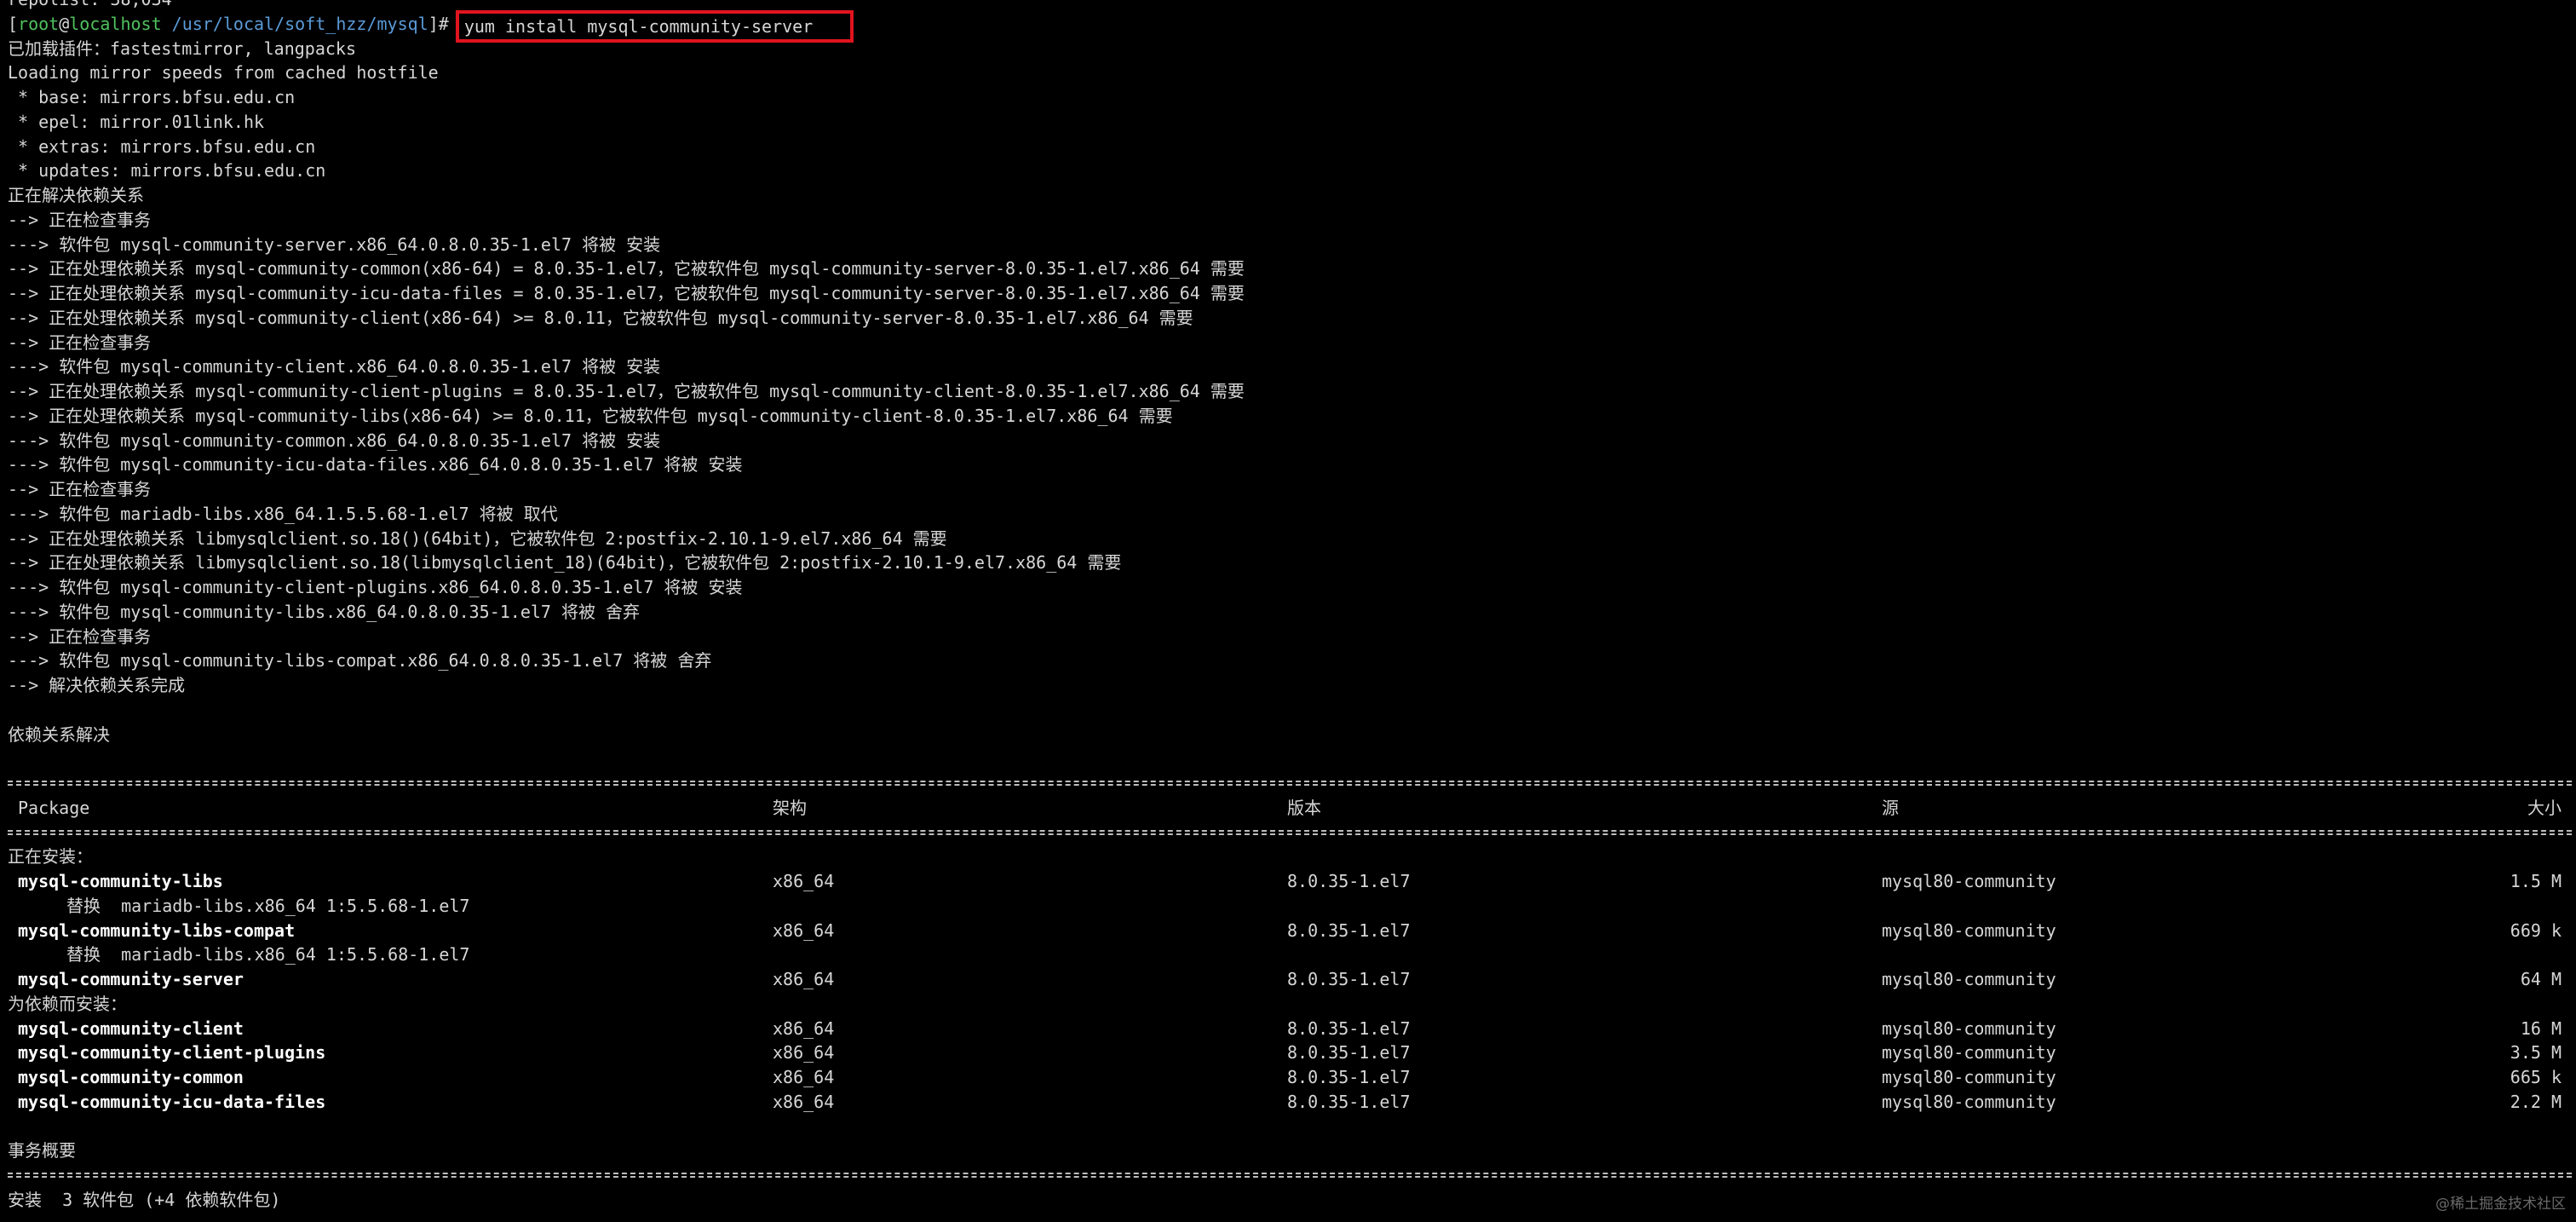 This screenshot has width=2576, height=1222. Describe the element at coordinates (51, 857) in the screenshot. I see `installing-label: 正在安装：` at that location.